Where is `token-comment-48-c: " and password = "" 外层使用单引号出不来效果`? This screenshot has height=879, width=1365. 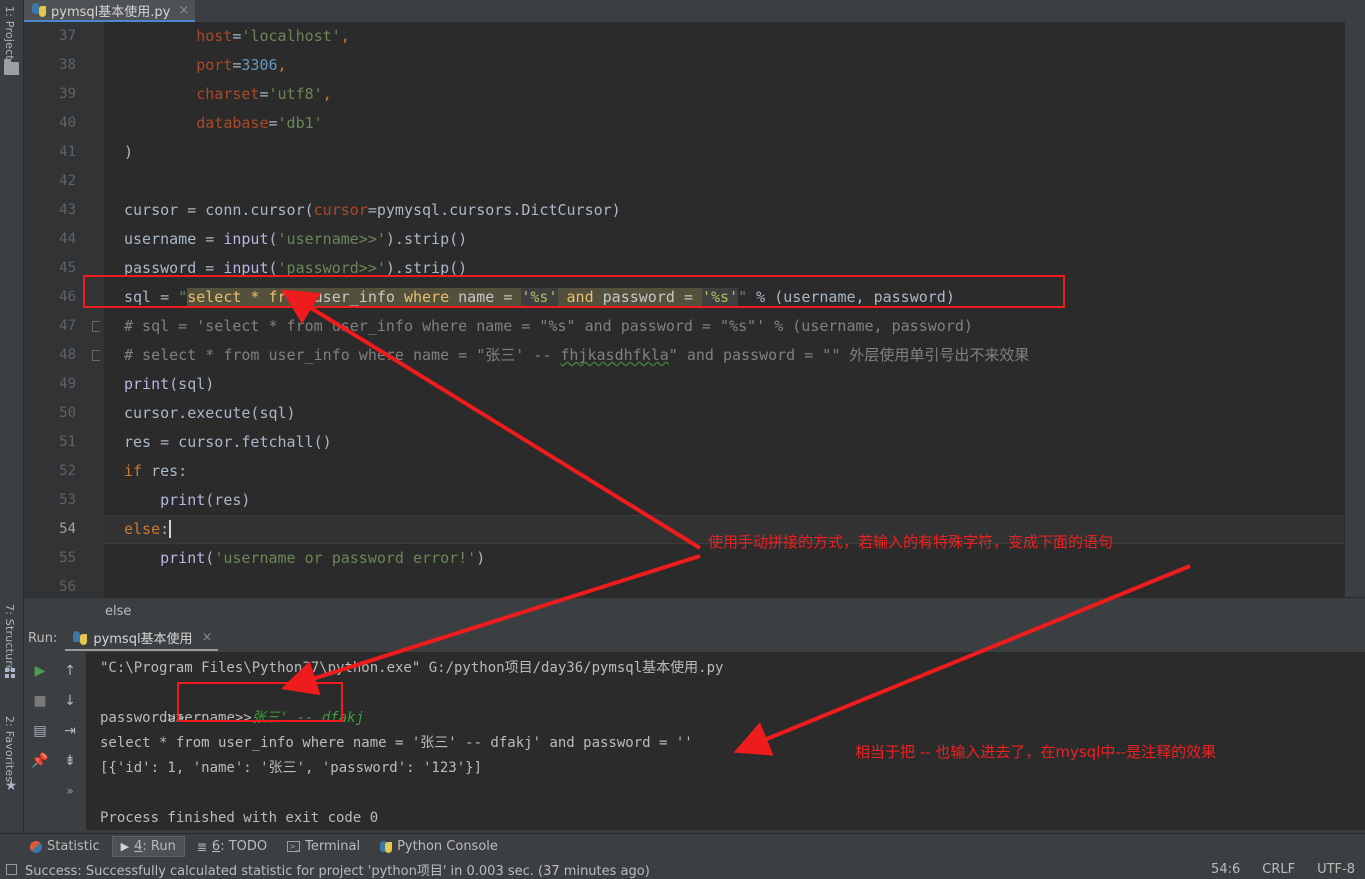
token-comment-48-c: " and password = "" 外层使用单引号出不来效果 is located at coordinates (849, 355).